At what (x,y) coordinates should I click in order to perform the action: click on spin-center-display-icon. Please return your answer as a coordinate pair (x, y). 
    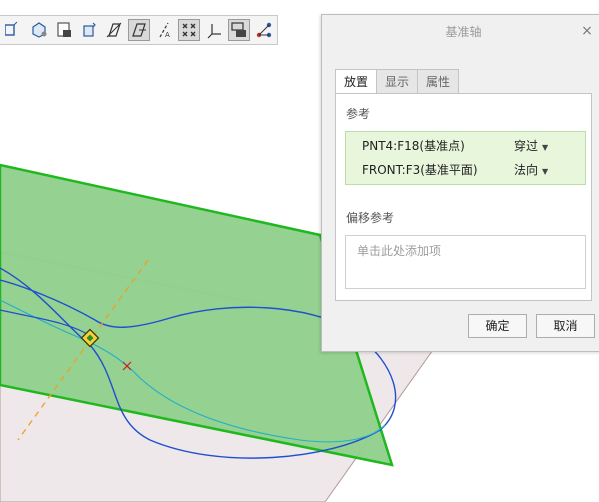
    Looking at the image, I should click on (264, 30).